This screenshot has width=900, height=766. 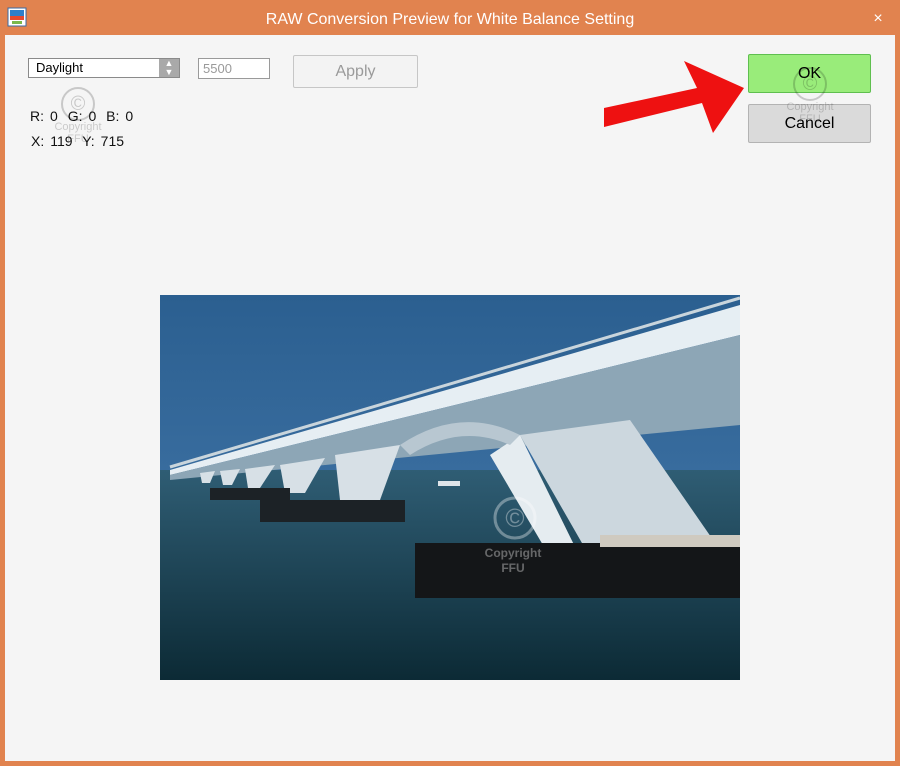 I want to click on white-balance-value: Daylight, so click(x=59, y=67).